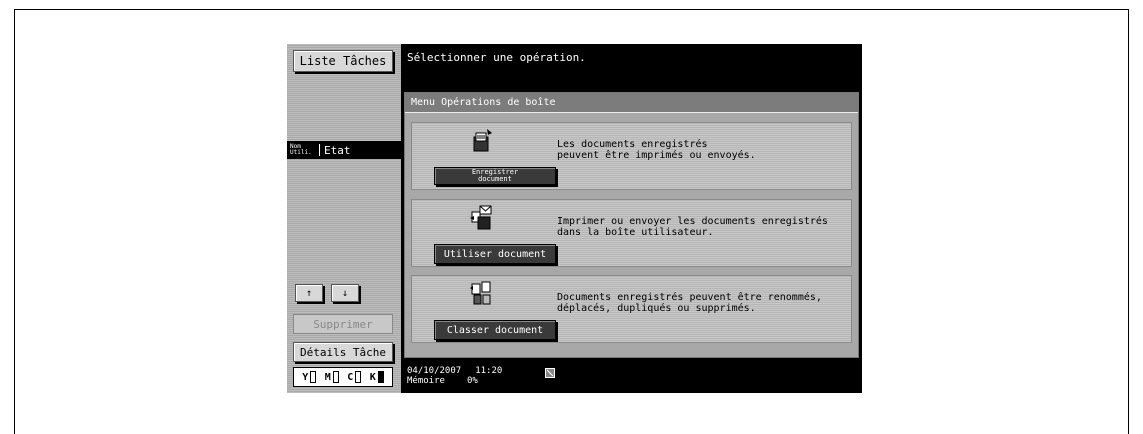  I want to click on job-details-button: Détails Tâche, so click(343, 352).